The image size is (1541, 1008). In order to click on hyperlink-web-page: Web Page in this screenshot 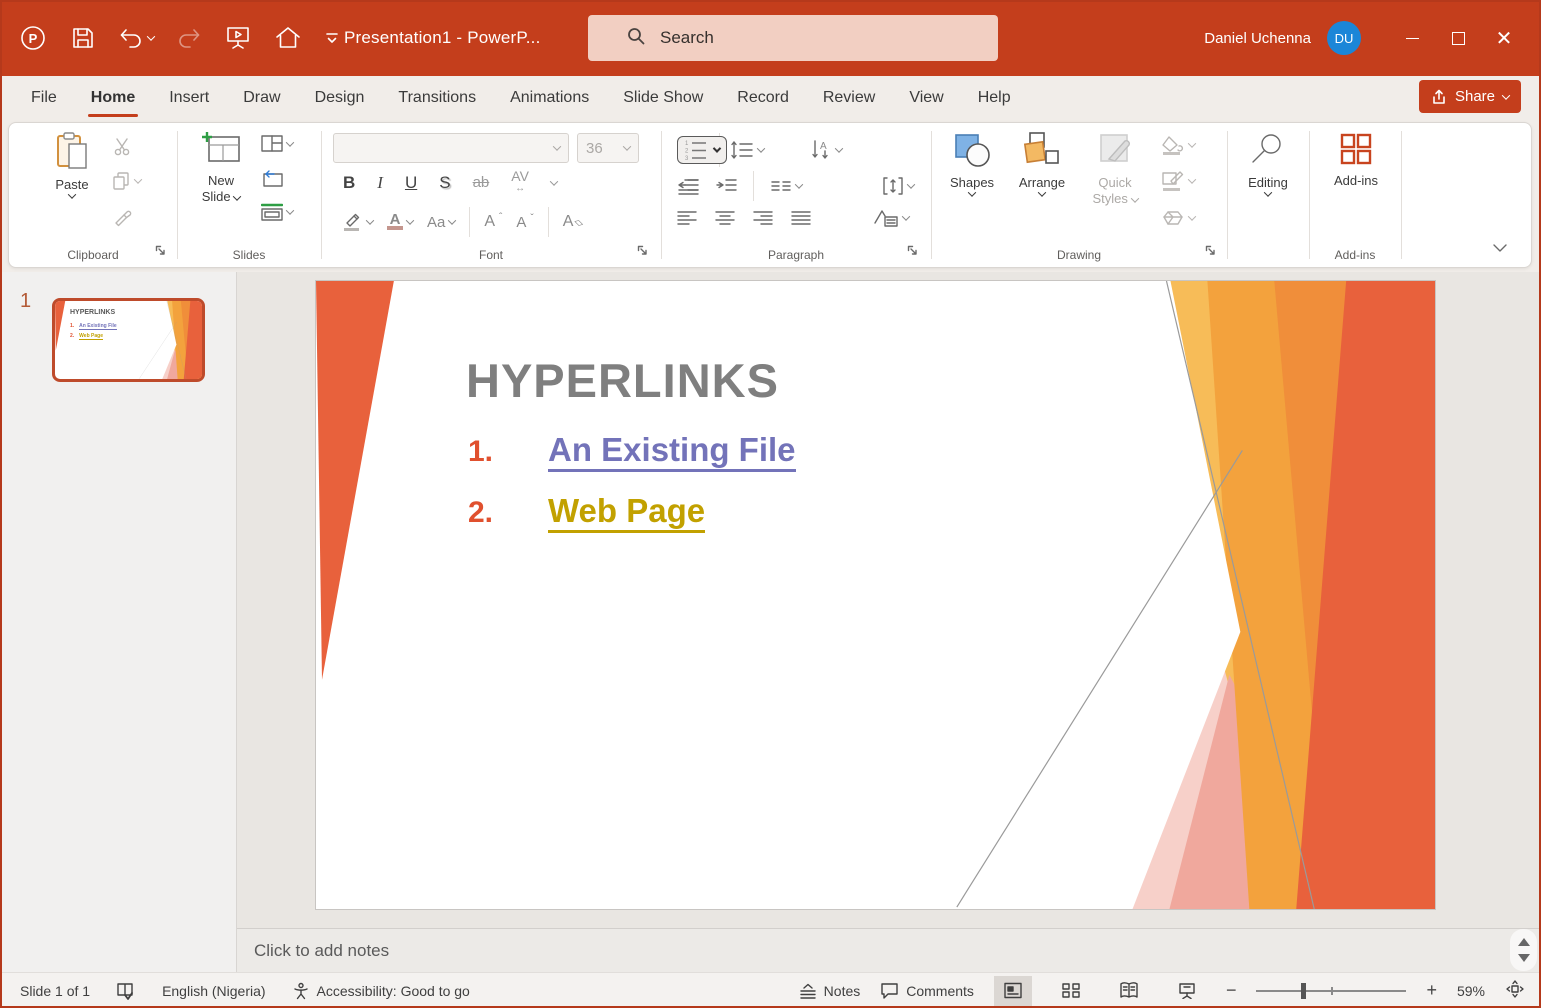, I will do `click(627, 512)`.